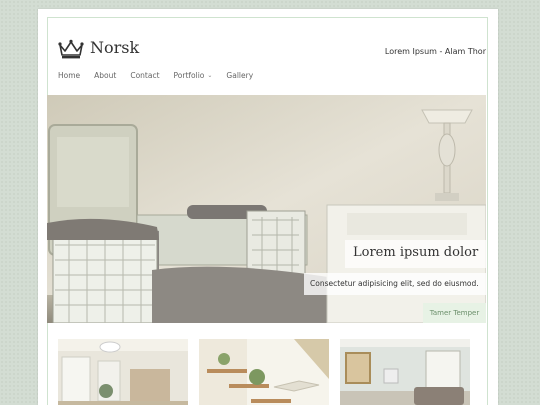 The image size is (540, 405). I want to click on crown-icon, so click(71, 49).